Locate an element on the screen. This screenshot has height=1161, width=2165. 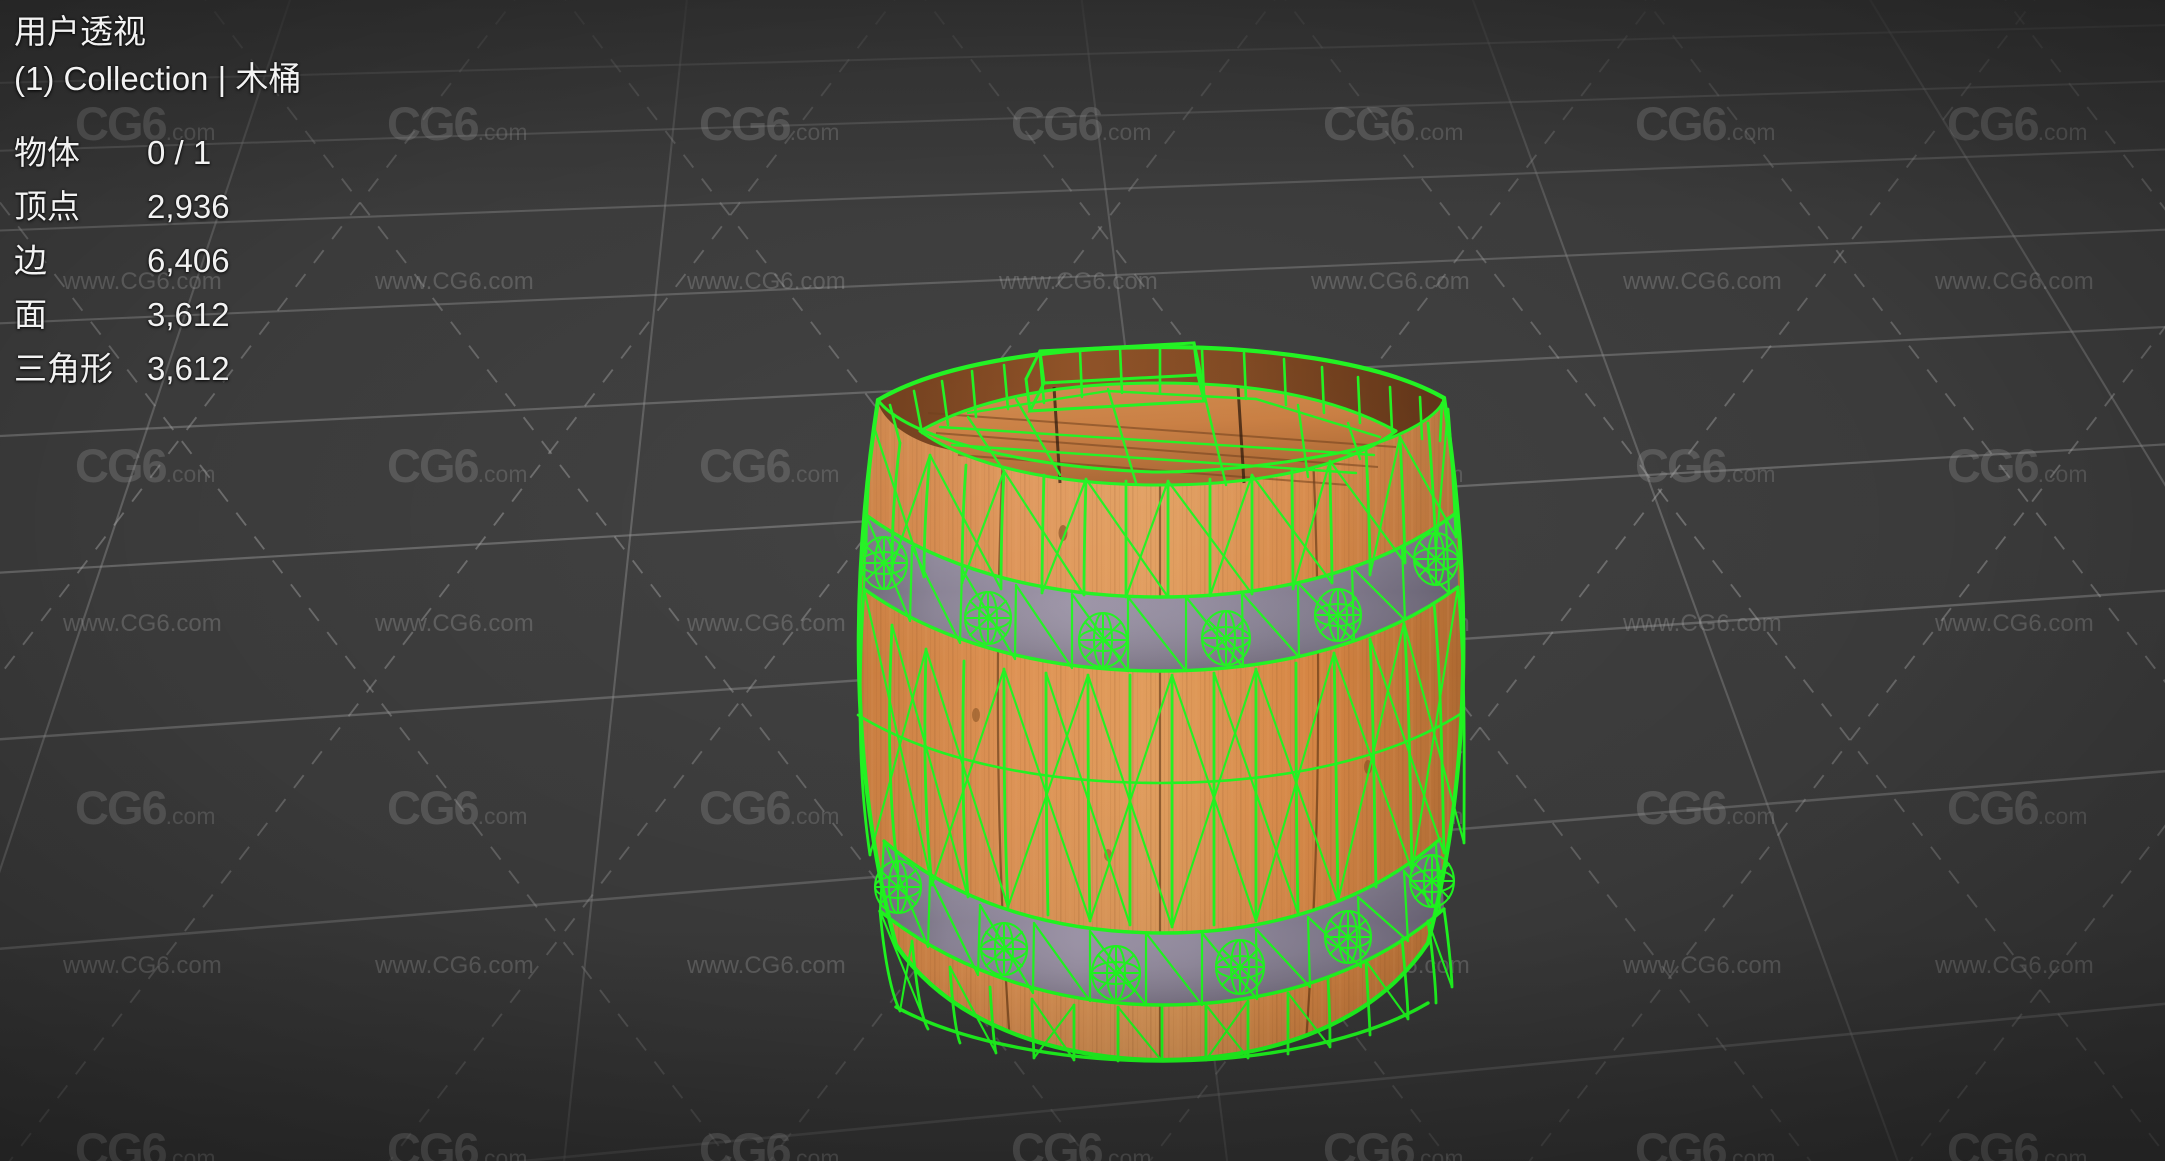
stat-row: 边 6,406 is located at coordinates (157, 271).